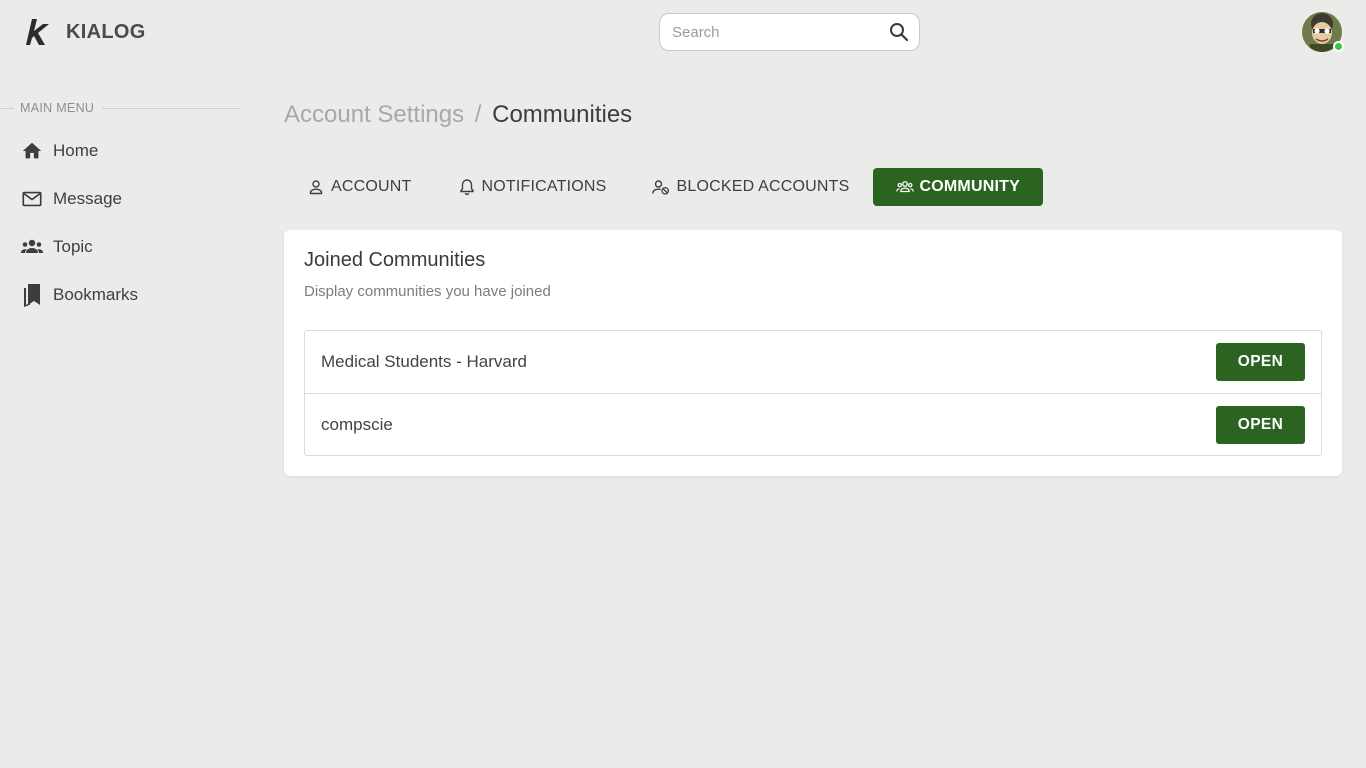 The height and width of the screenshot is (768, 1366). What do you see at coordinates (32, 151) in the screenshot?
I see `home-icon` at bounding box center [32, 151].